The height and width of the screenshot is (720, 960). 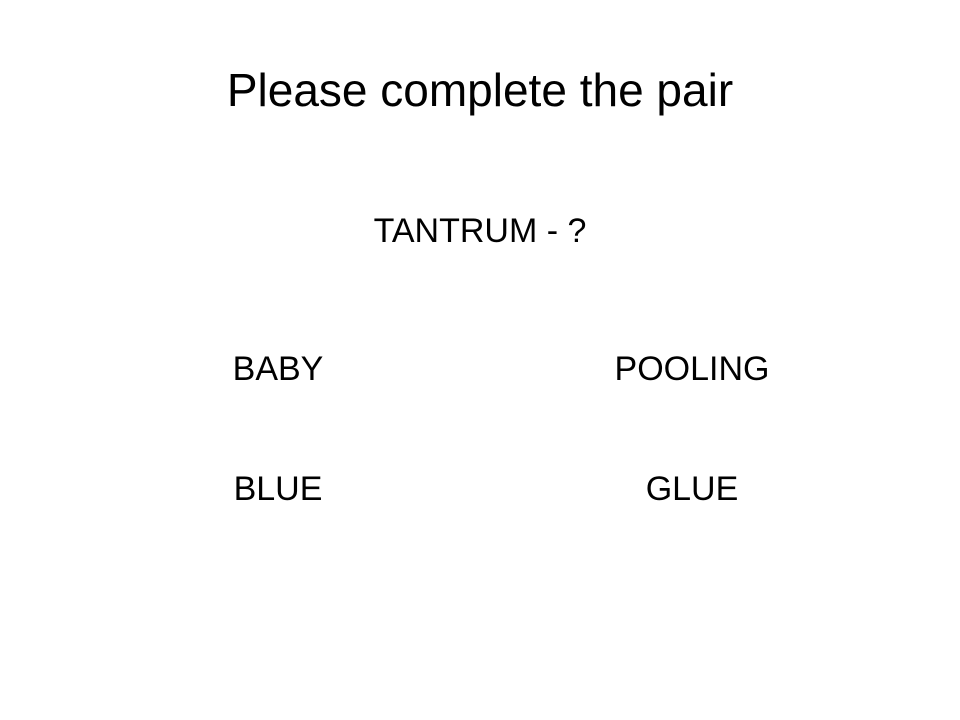 I want to click on page-title: Please complete the pair, so click(x=480, y=90).